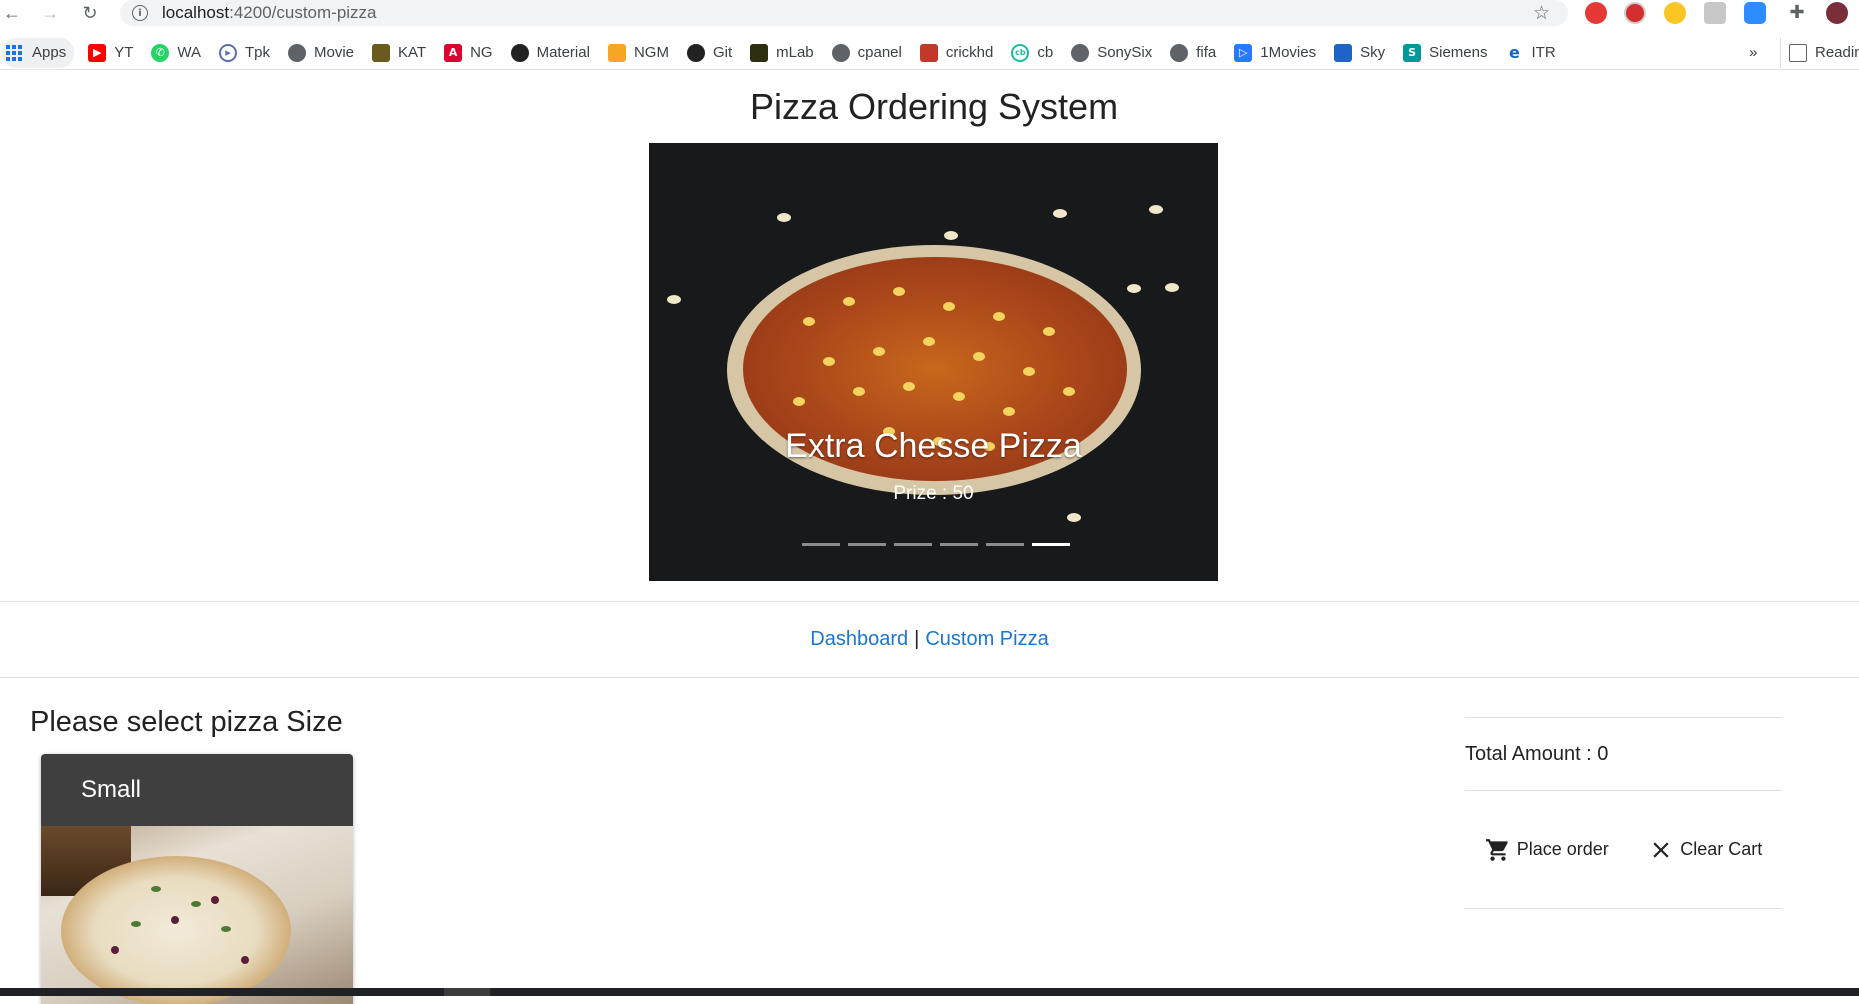  Describe the element at coordinates (1541, 13) in the screenshot. I see `bookmark-star-icon: ☆` at that location.